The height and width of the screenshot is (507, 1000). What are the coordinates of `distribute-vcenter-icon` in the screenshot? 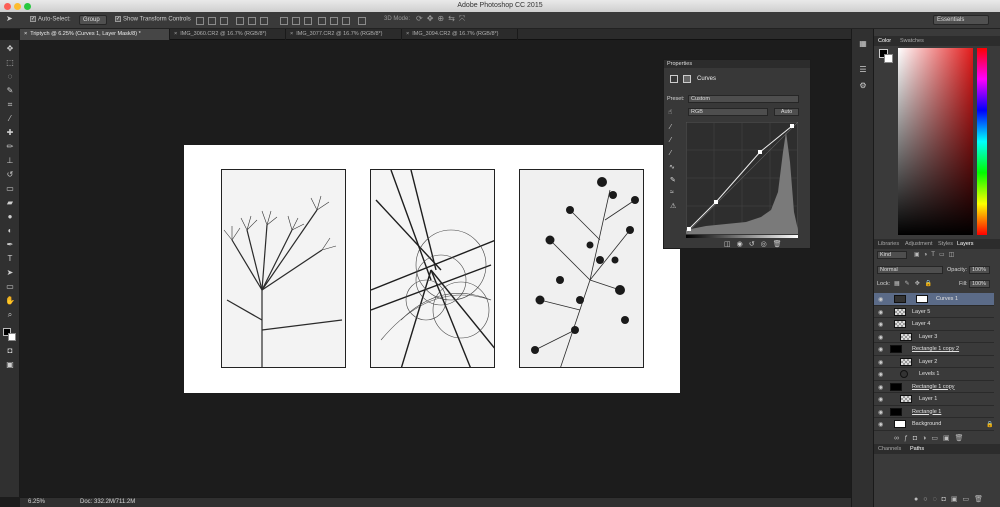 It's located at (296, 21).